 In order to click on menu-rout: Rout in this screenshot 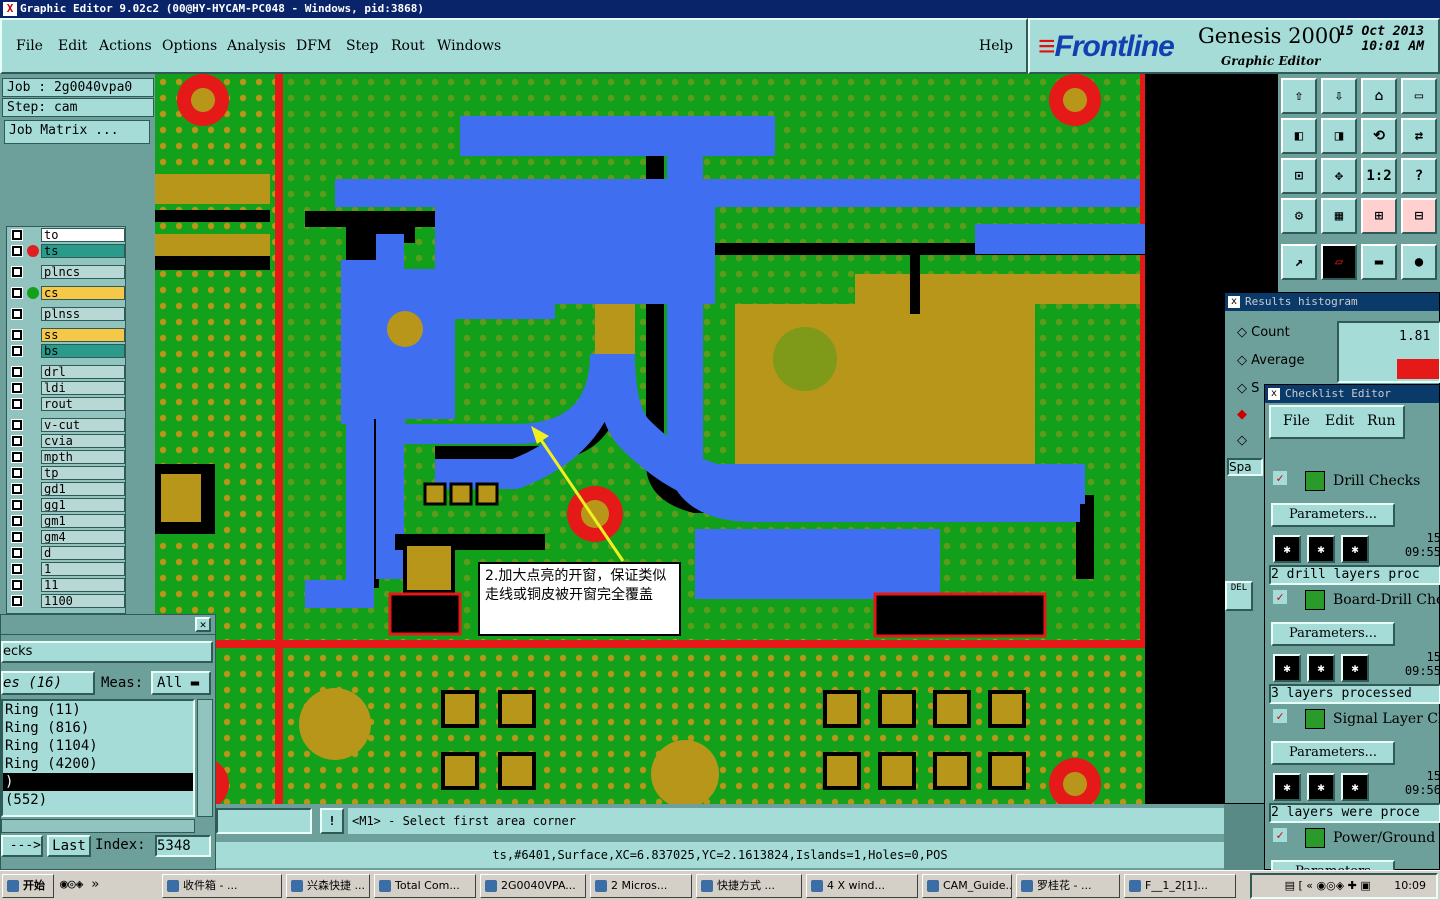, I will do `click(408, 46)`.